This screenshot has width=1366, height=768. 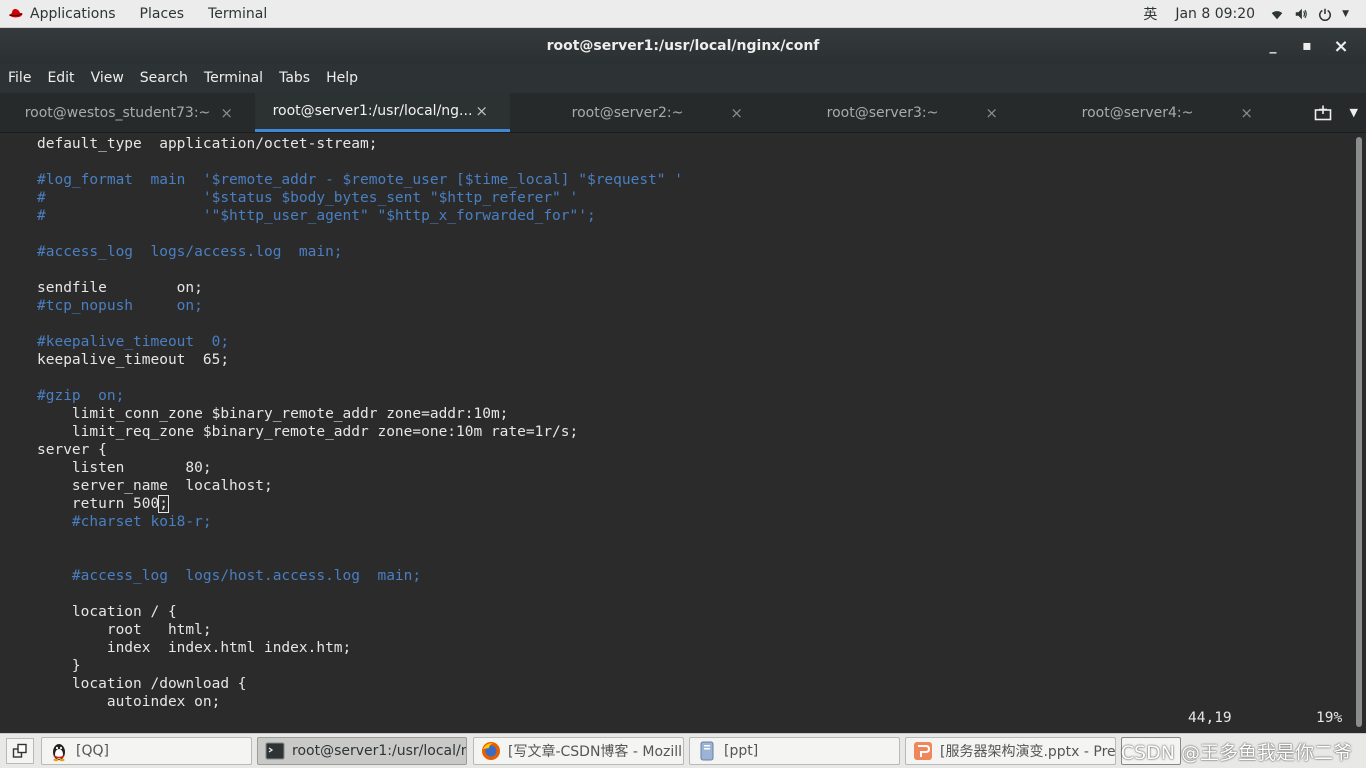 What do you see at coordinates (124, 522) in the screenshot?
I see `terminal-line: #charset koi8-r;` at bounding box center [124, 522].